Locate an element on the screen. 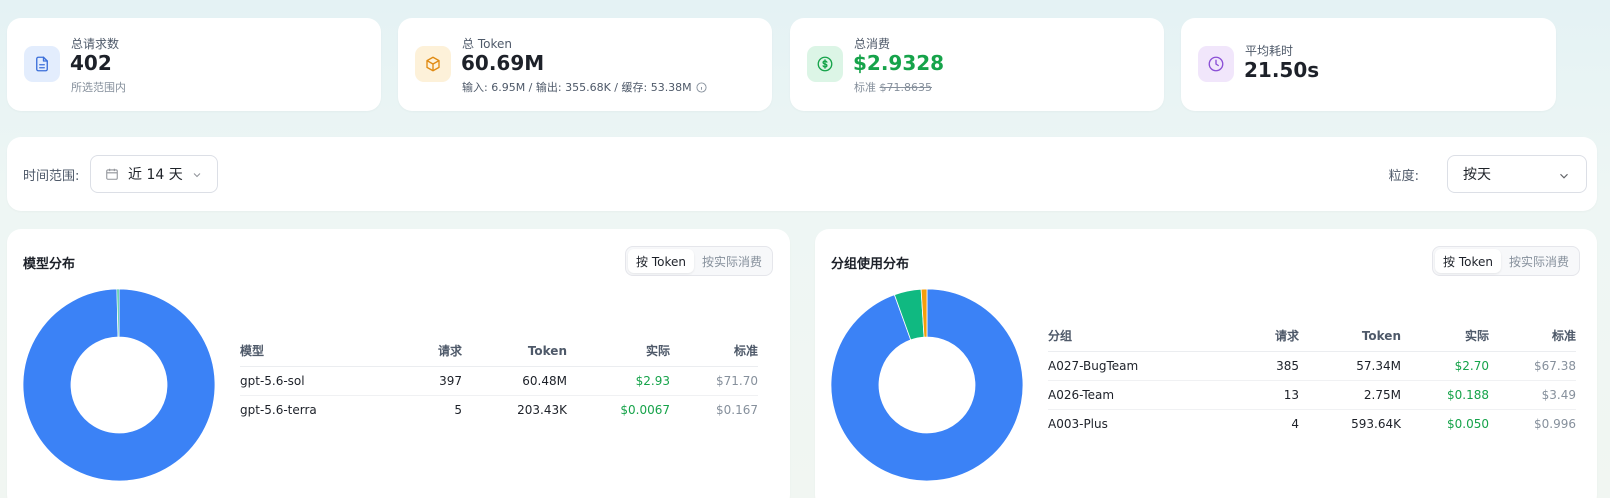 This screenshot has width=1610, height=498. time-range-select: 近 14 天 is located at coordinates (154, 174).